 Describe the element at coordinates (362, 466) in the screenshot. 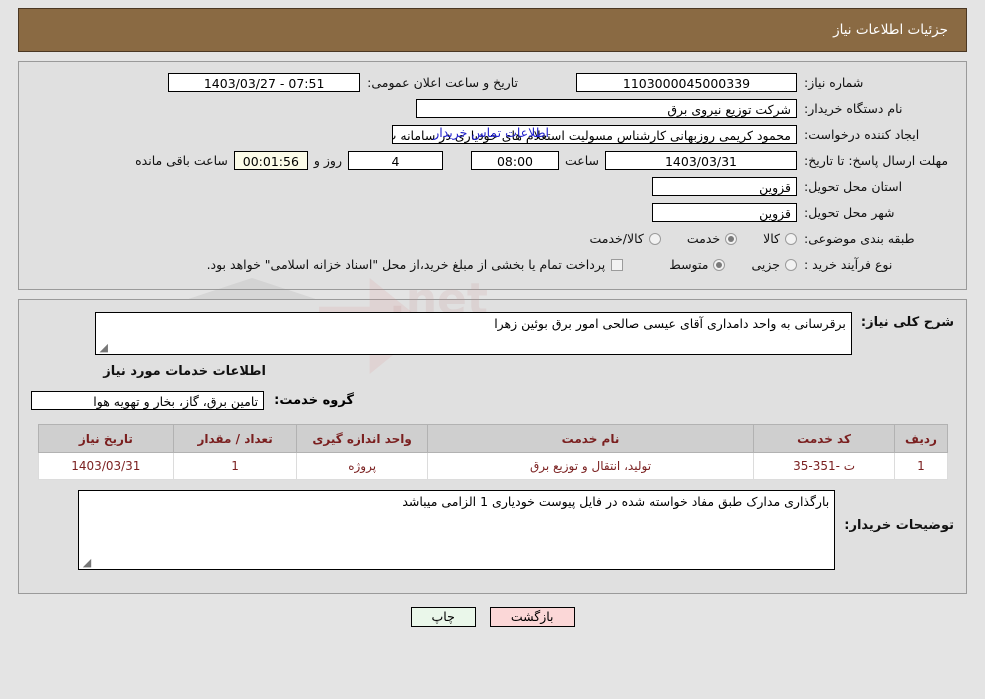

I see `cell-unit: پروژه` at that location.